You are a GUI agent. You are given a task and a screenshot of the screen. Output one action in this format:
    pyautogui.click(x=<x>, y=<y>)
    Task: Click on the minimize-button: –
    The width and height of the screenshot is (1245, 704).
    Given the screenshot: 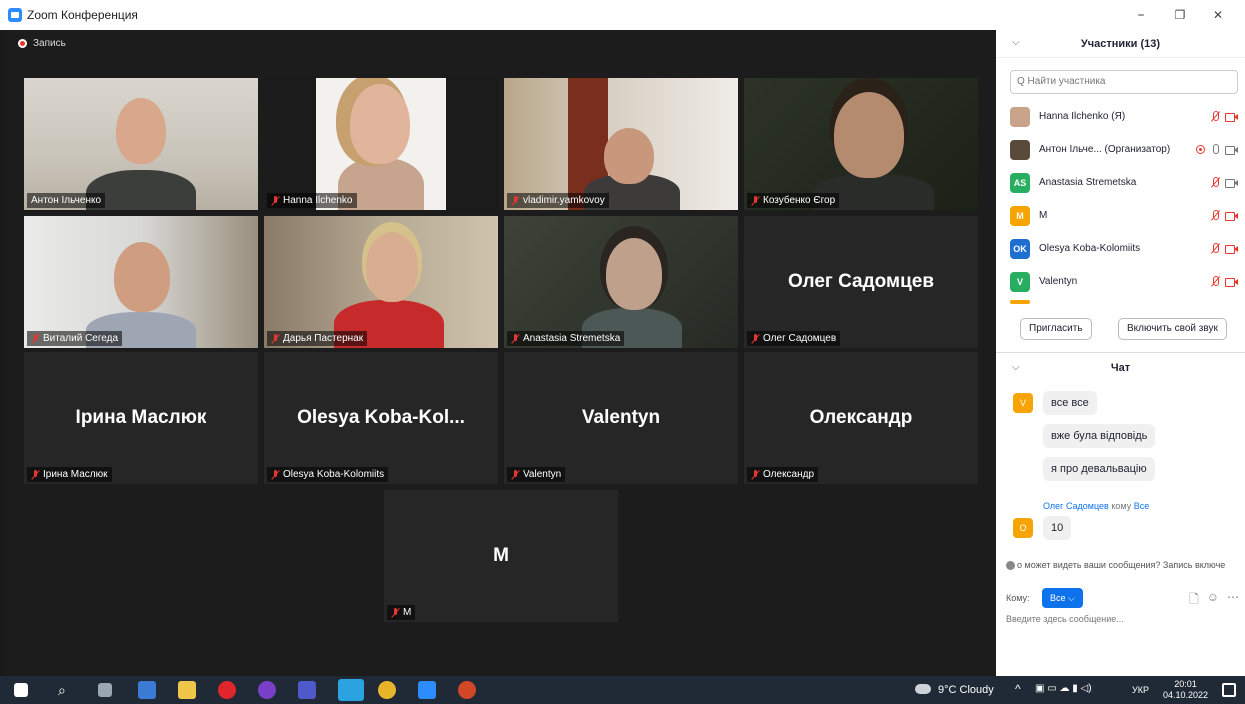 What is the action you would take?
    pyautogui.click(x=1141, y=15)
    